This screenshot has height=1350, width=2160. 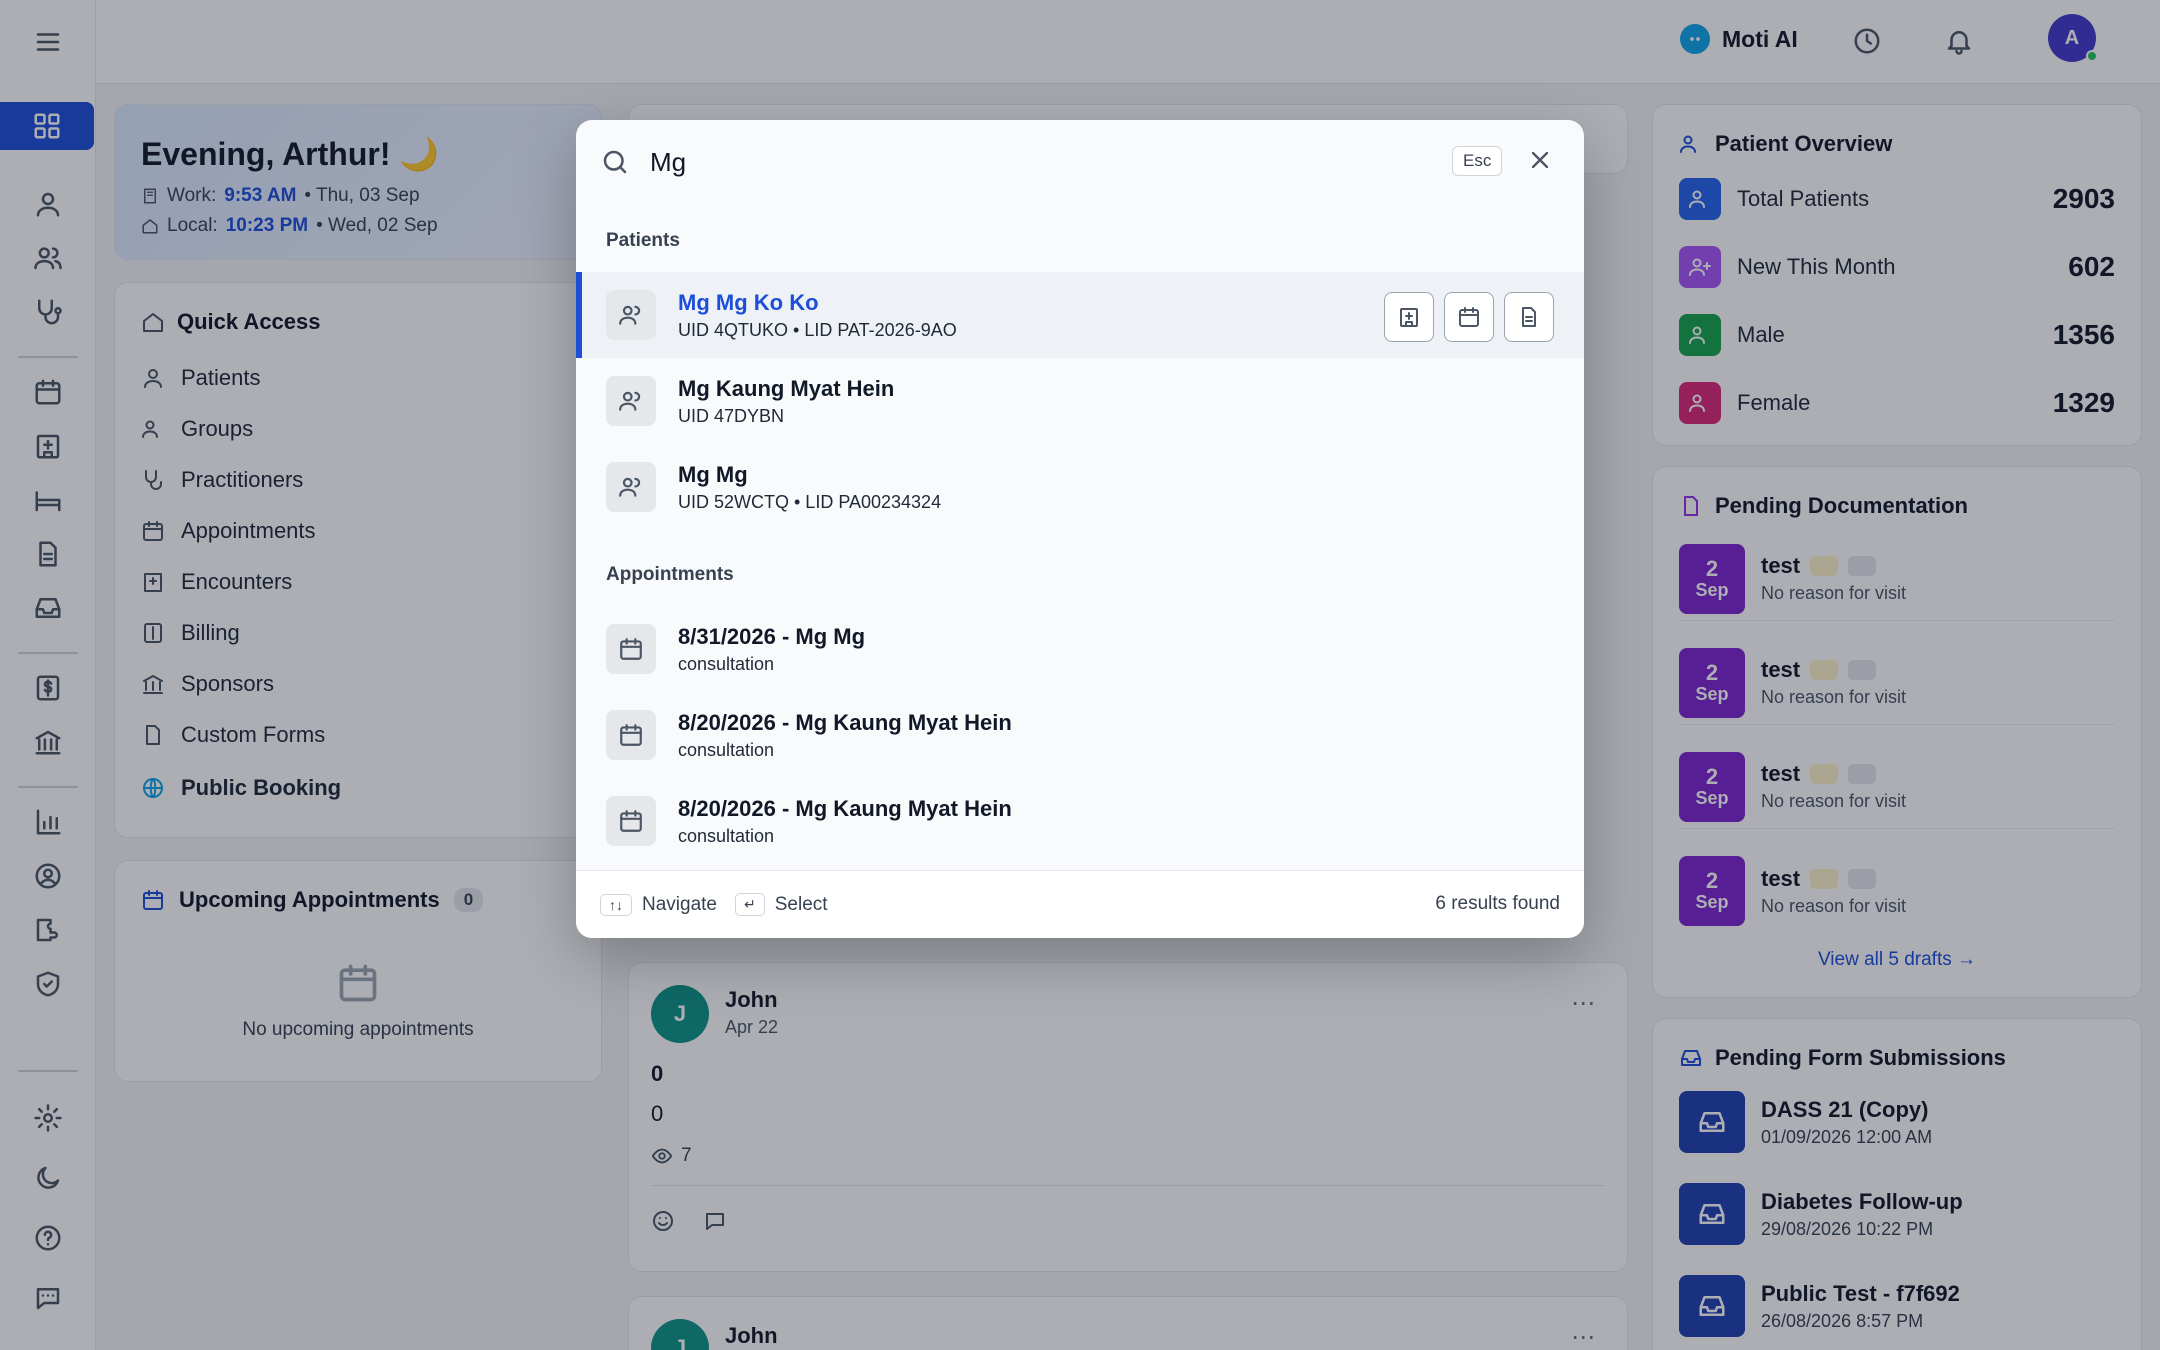 I want to click on select-key-hint: ↵, so click(x=750, y=904).